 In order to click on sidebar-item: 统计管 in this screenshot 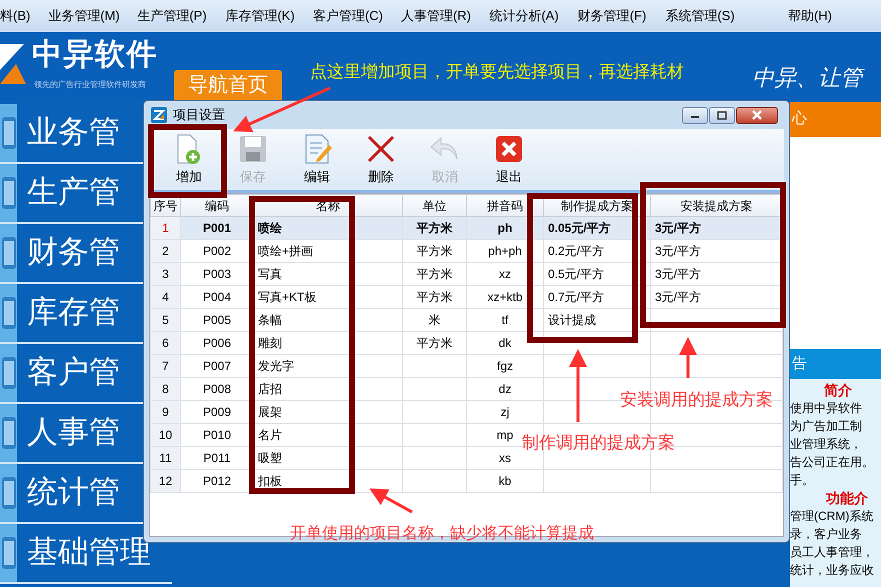, I will do `click(68, 493)`.